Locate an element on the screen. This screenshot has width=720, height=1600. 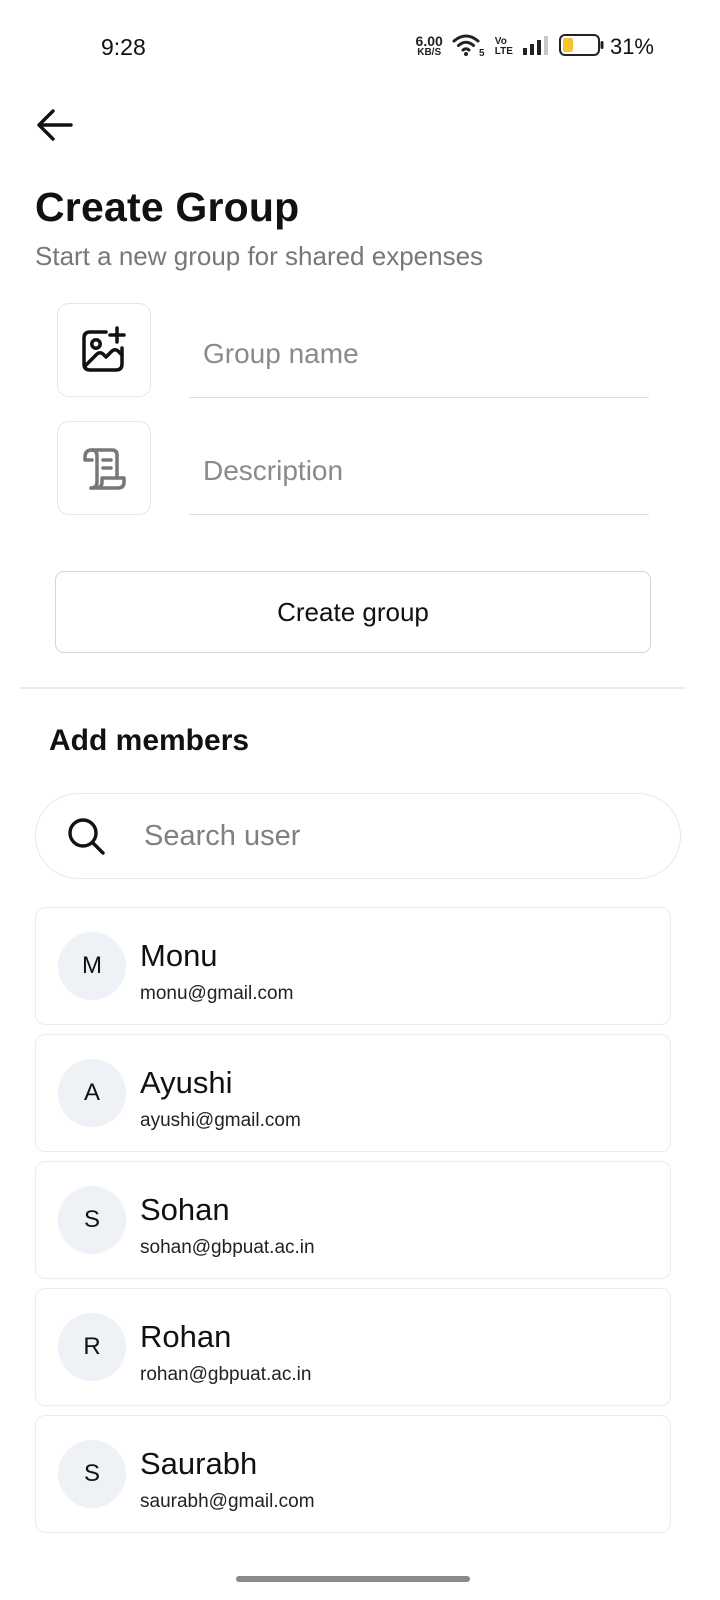
network-speed: 6.00 KB/S is located at coordinates (429, 45).